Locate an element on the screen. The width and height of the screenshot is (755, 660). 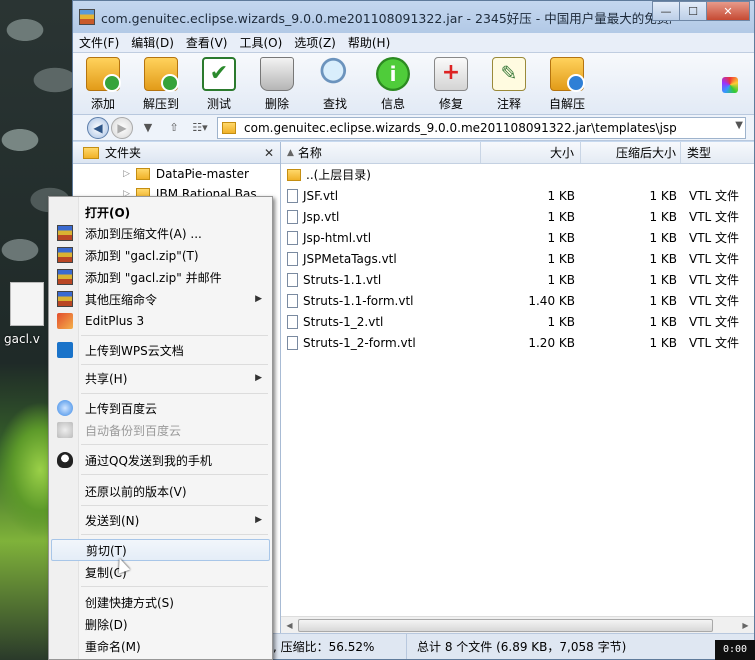
info-button: i 信息 is located at coordinates (393, 84).